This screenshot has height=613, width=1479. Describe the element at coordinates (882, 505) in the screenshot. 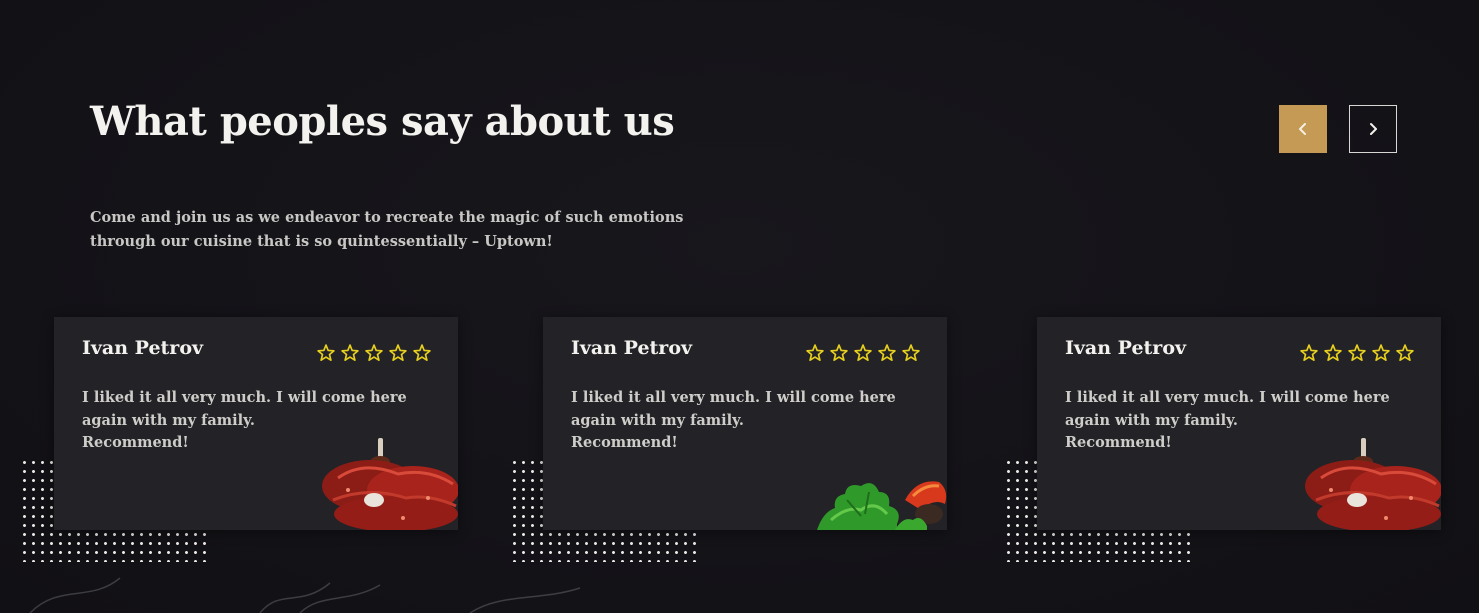

I see `parsley-pepper-icon` at that location.